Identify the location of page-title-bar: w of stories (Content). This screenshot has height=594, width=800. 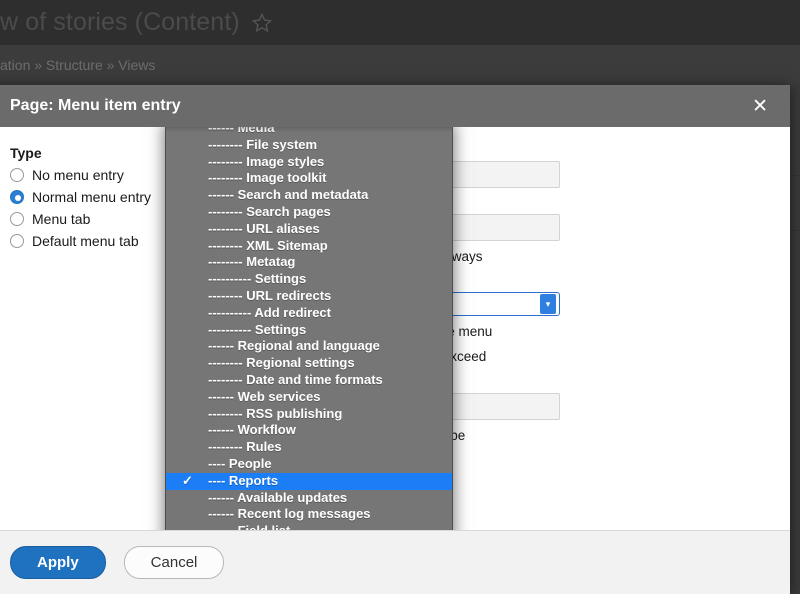
(400, 22).